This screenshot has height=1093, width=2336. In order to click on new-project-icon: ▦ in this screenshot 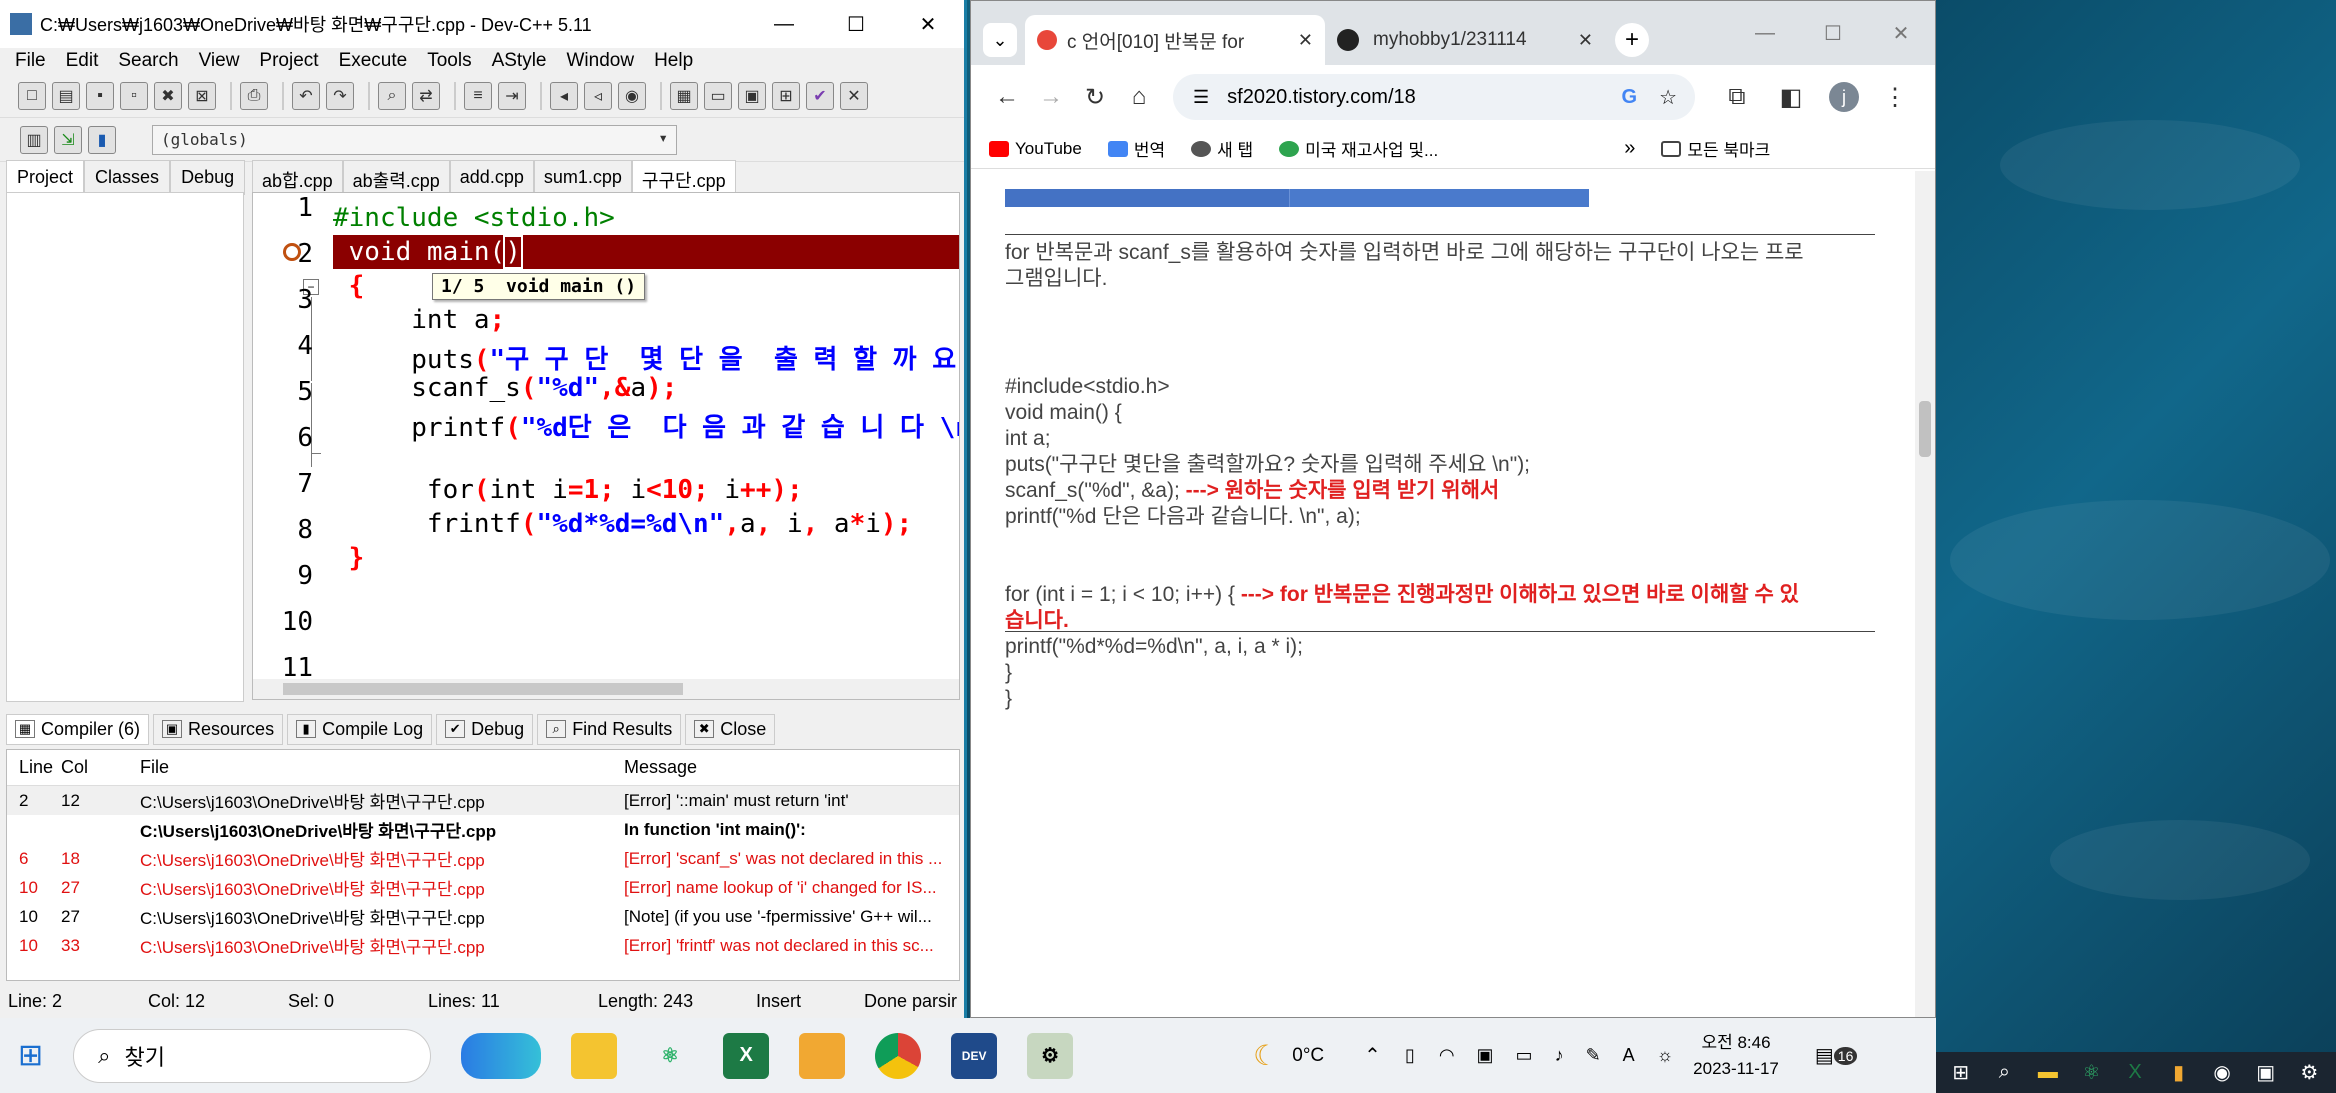, I will do `click(684, 95)`.